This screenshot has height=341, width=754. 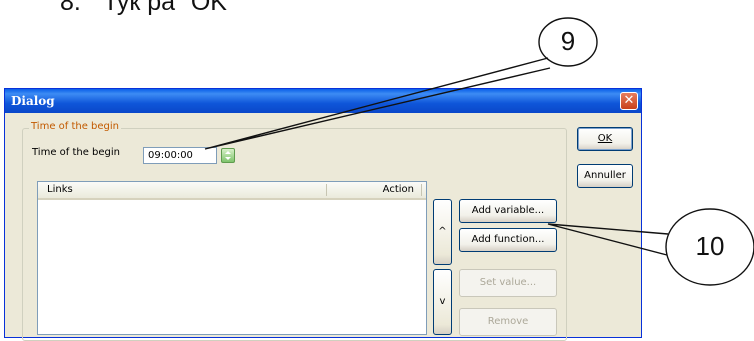 What do you see at coordinates (710, 246) in the screenshot?
I see `callout-label-10: 10` at bounding box center [710, 246].